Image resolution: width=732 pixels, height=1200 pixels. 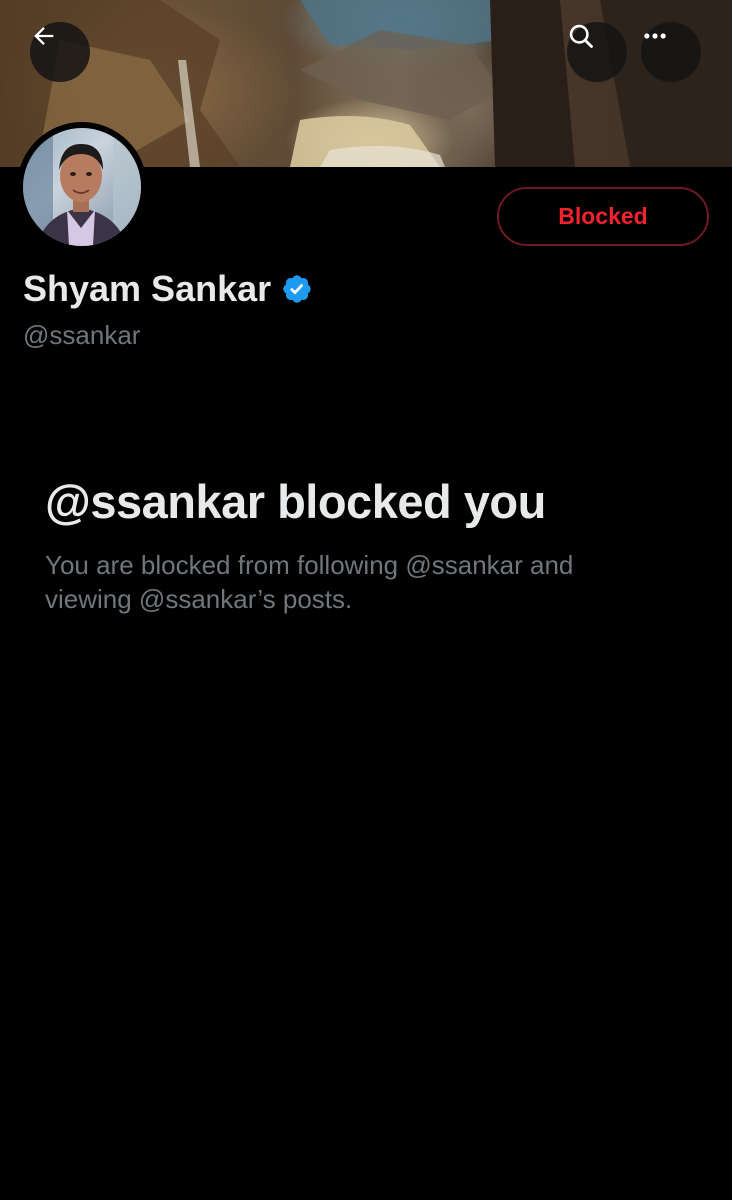 I want to click on profile-display-name: Shyam Sankar, so click(x=168, y=289).